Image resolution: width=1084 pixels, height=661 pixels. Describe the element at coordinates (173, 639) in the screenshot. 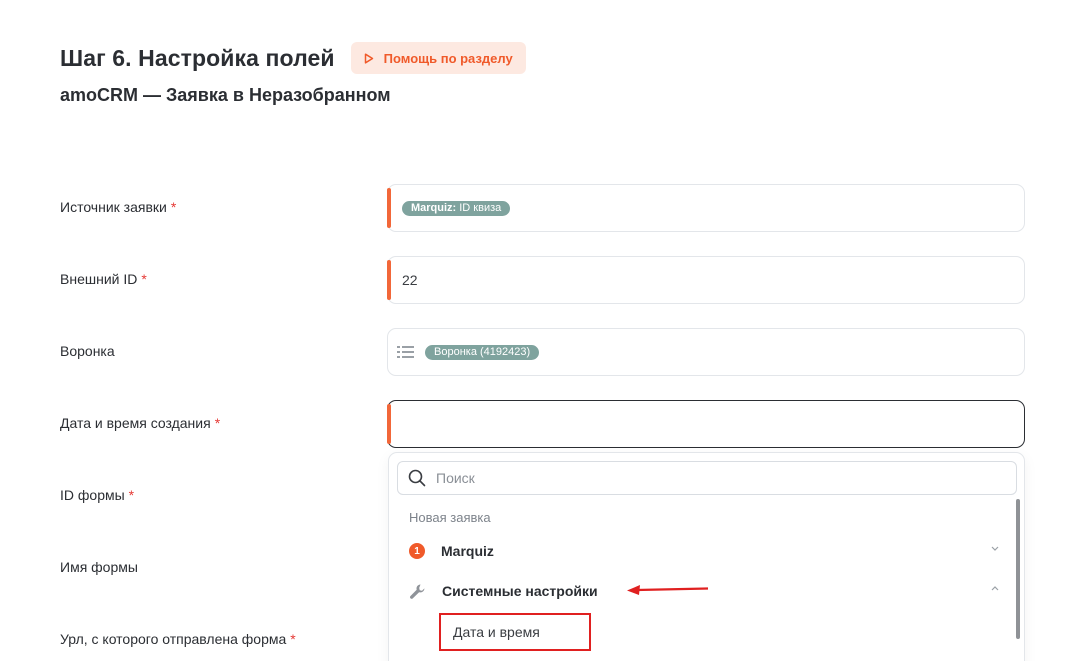

I see `field-label-text: Урл, с которого отправлена форма` at that location.